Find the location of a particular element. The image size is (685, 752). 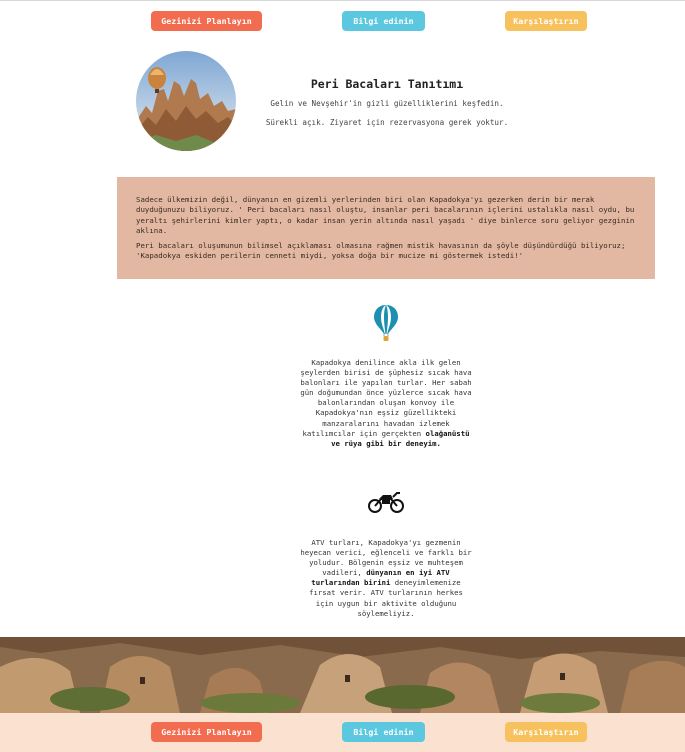

hot-air-balloon-icon is located at coordinates (386, 325).